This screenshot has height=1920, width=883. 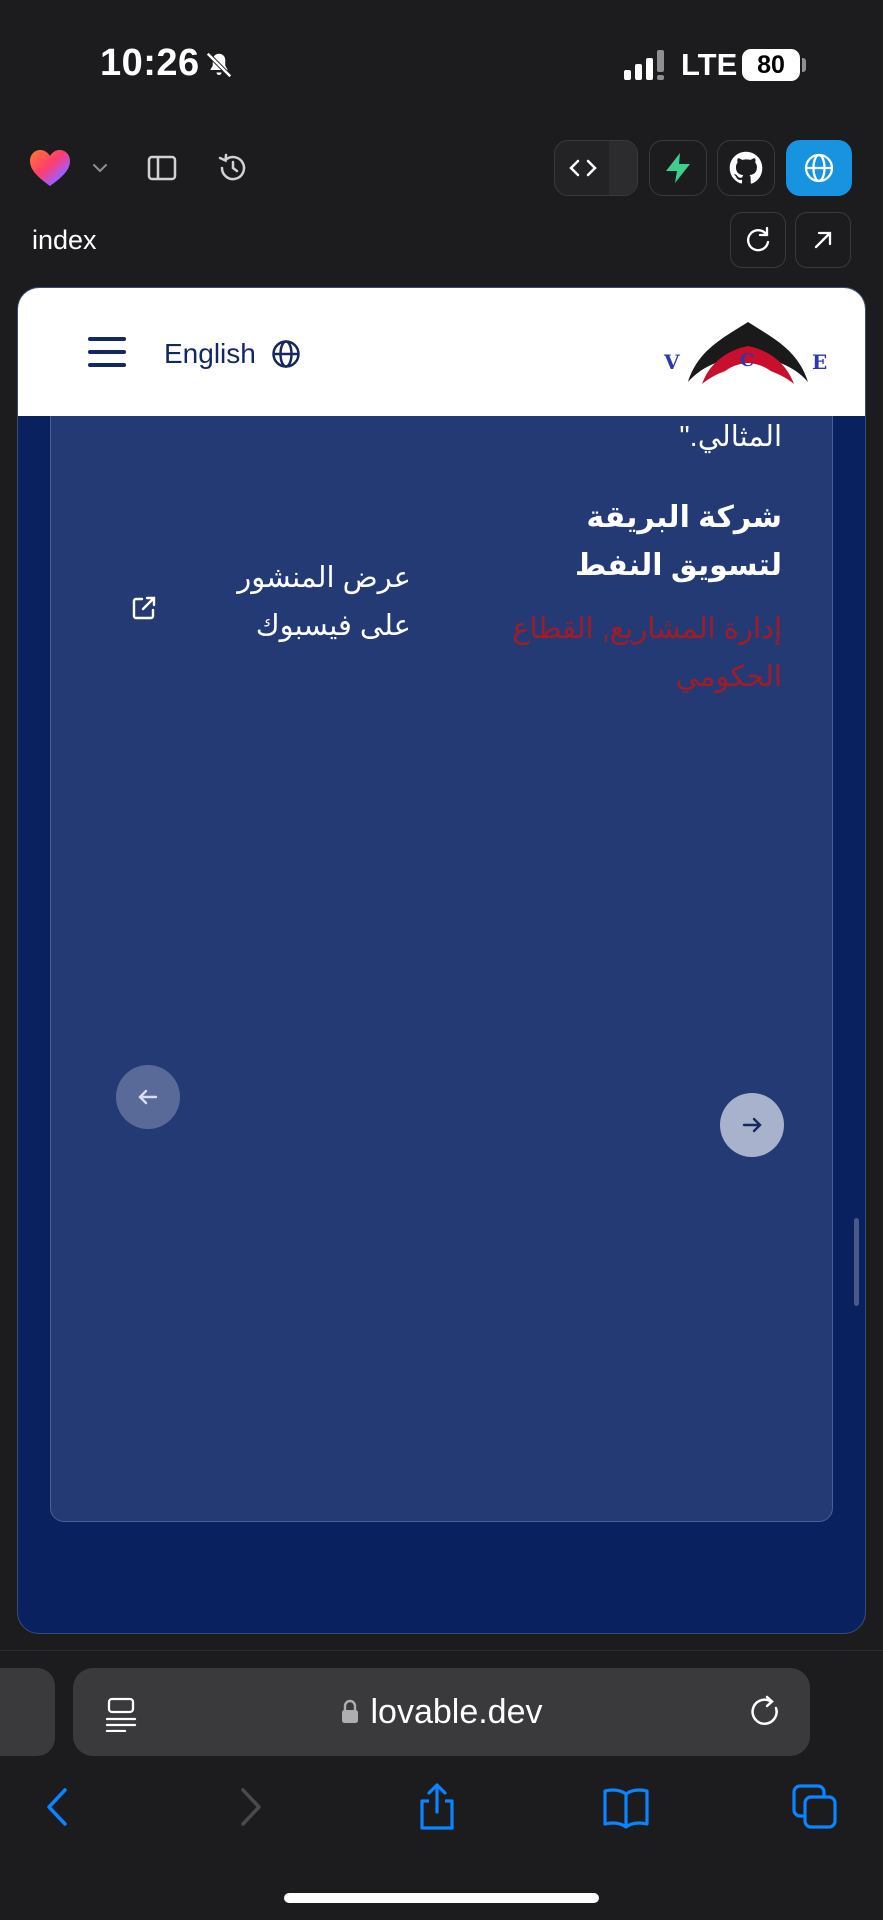 I want to click on previous-tab-stub, so click(x=27, y=1712).